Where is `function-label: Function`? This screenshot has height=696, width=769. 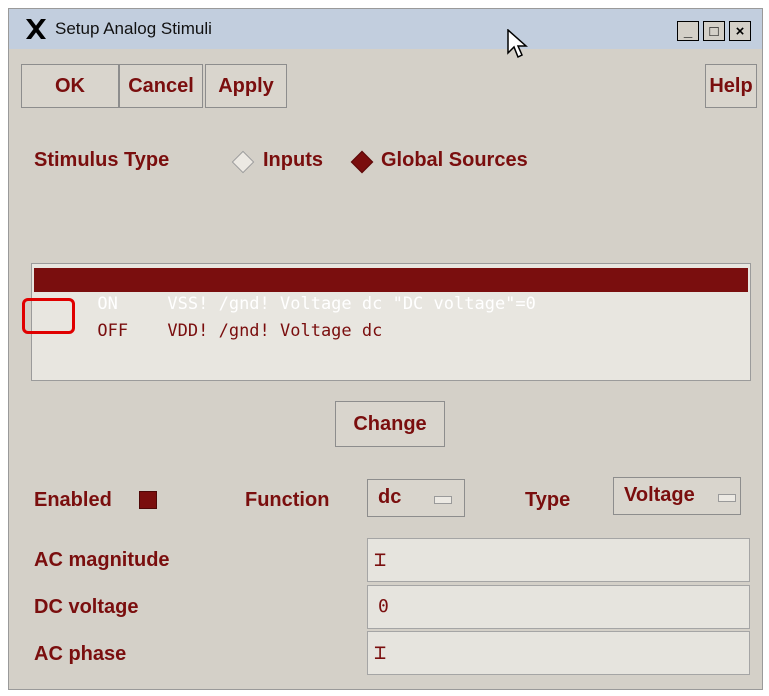
function-label: Function is located at coordinates (287, 500).